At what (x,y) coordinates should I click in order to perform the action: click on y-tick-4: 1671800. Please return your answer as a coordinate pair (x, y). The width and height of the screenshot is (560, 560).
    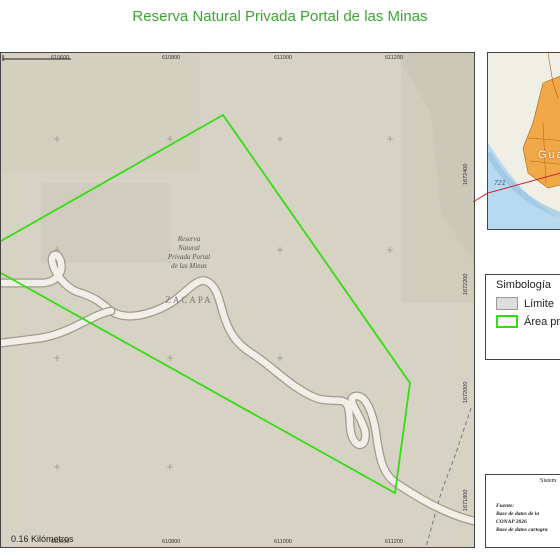
    Looking at the image, I should click on (466, 500).